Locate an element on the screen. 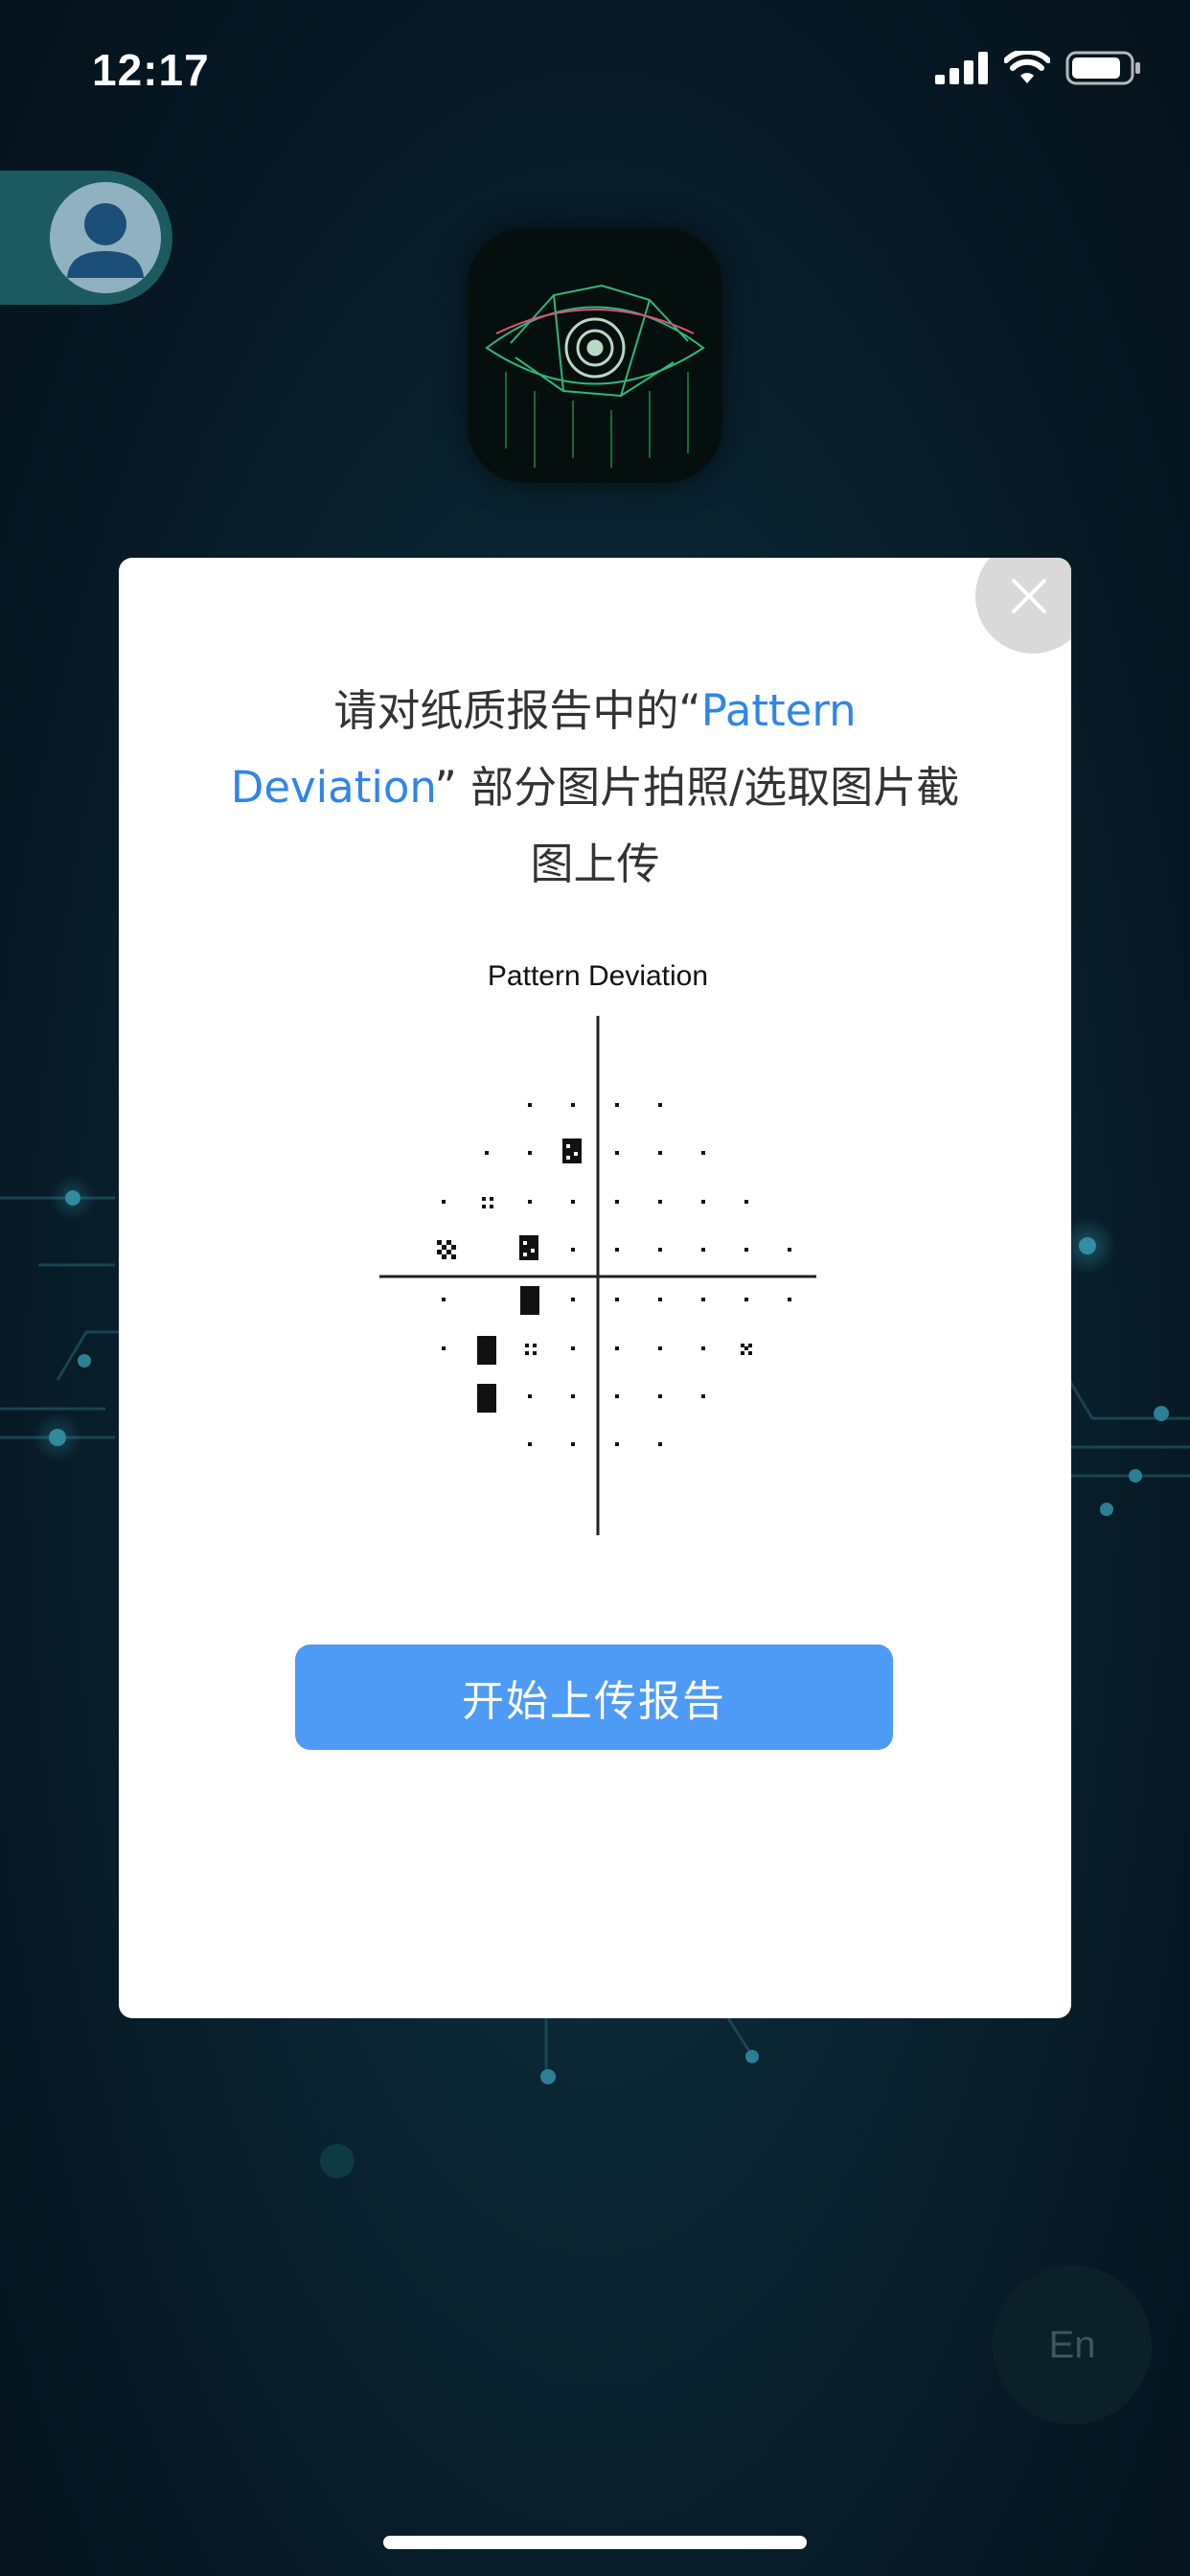 The width and height of the screenshot is (1190, 2576). app-logo is located at coordinates (595, 355).